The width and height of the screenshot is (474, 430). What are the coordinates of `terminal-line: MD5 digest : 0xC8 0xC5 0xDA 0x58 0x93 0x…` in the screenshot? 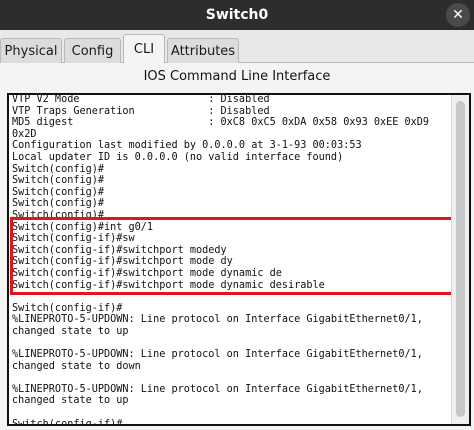 It's located at (221, 123).